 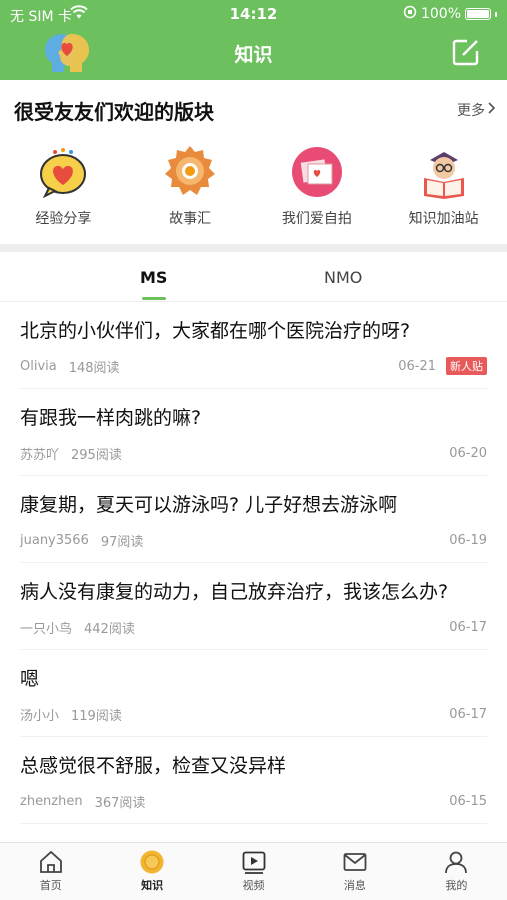 I want to click on battery-percent: 100%, so click(x=440, y=14).